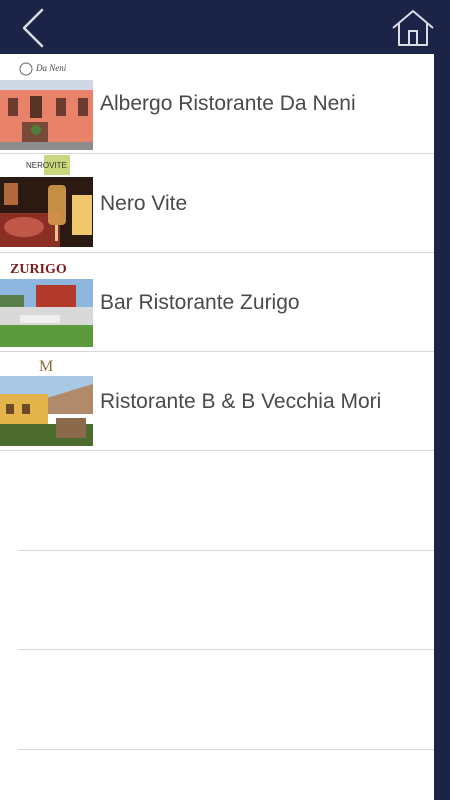  I want to click on restaurant-thumbnail: NEROVITE, so click(46, 201).